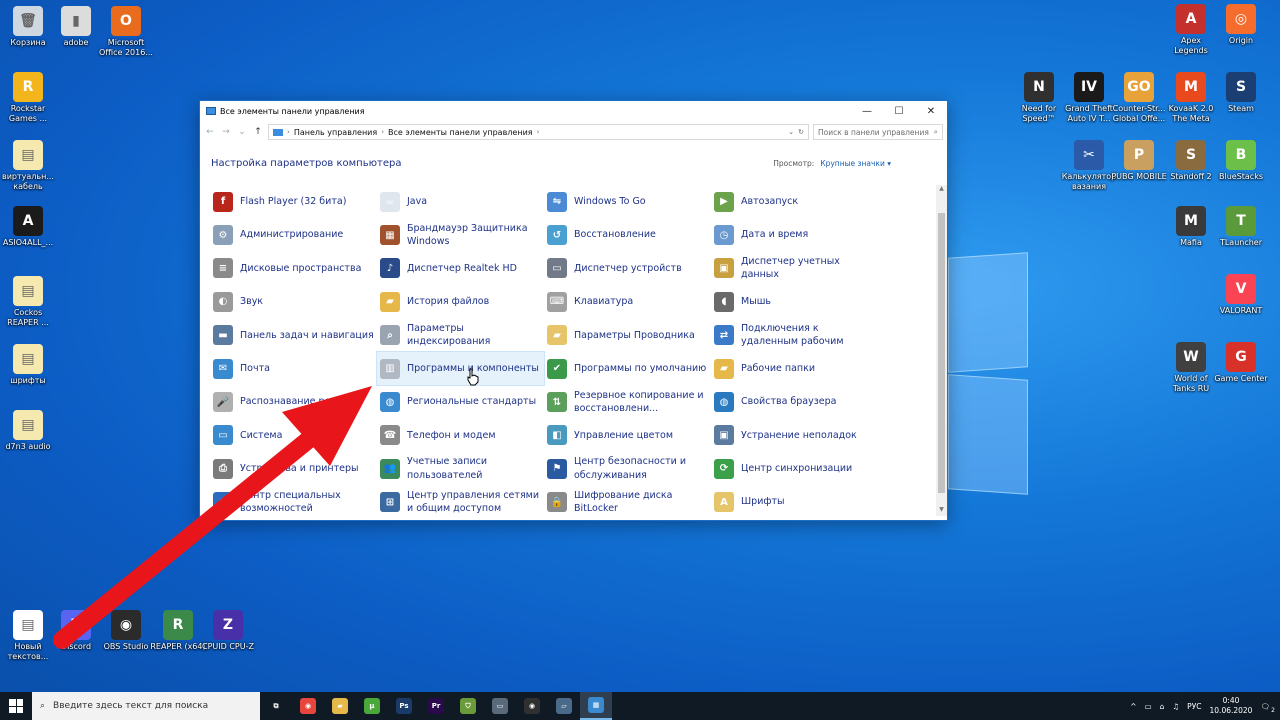  What do you see at coordinates (1175, 706) in the screenshot?
I see `volume-icon: ♫` at bounding box center [1175, 706].